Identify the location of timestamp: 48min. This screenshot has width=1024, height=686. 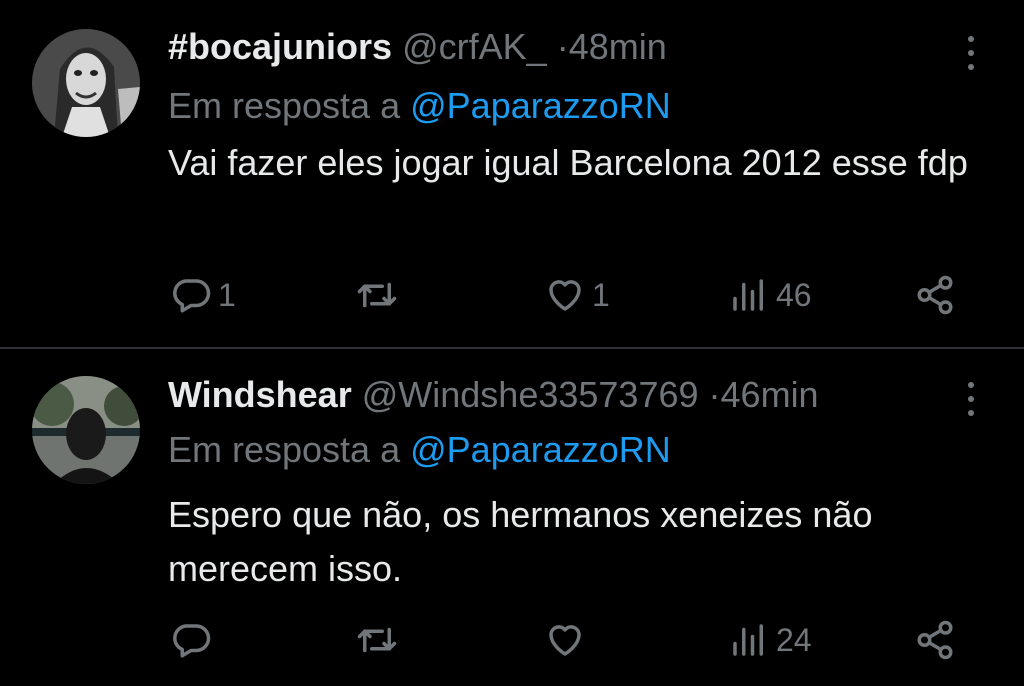
(618, 46).